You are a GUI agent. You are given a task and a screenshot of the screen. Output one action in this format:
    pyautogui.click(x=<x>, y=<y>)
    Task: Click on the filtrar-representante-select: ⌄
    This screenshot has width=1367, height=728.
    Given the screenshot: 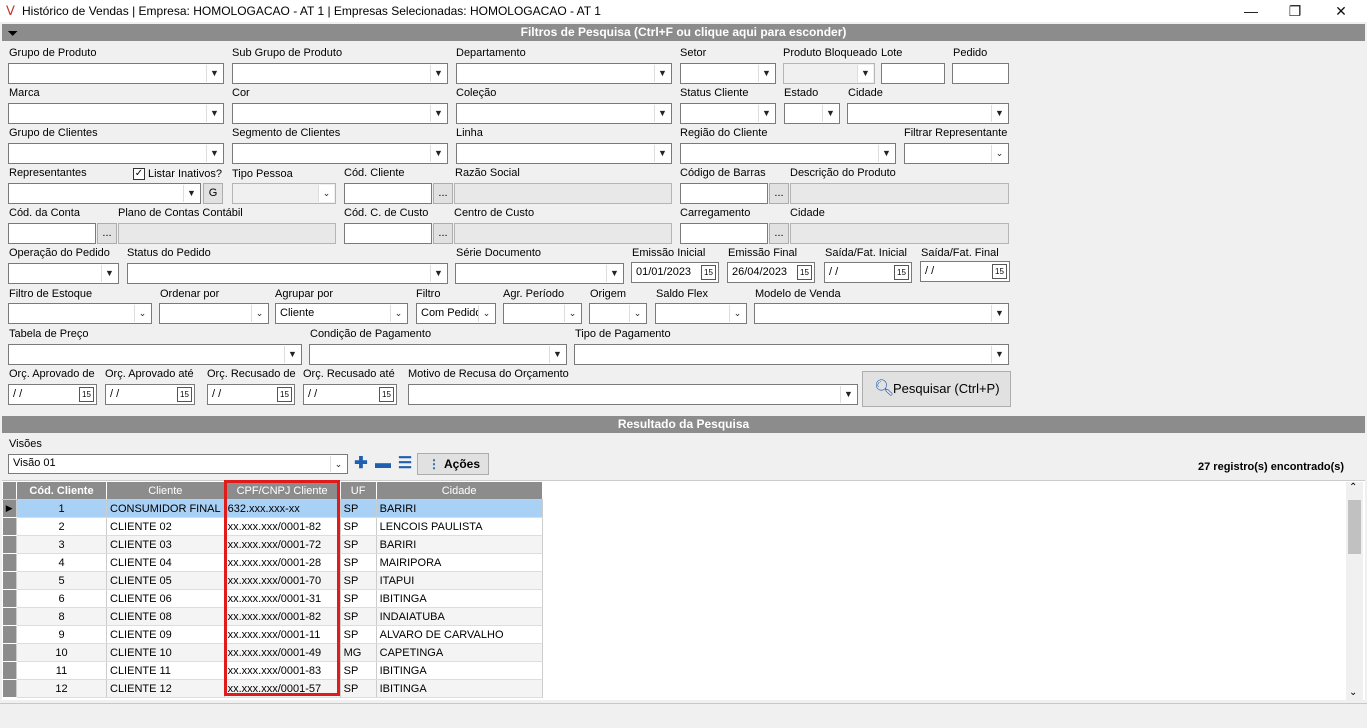 What is the action you would take?
    pyautogui.click(x=956, y=153)
    